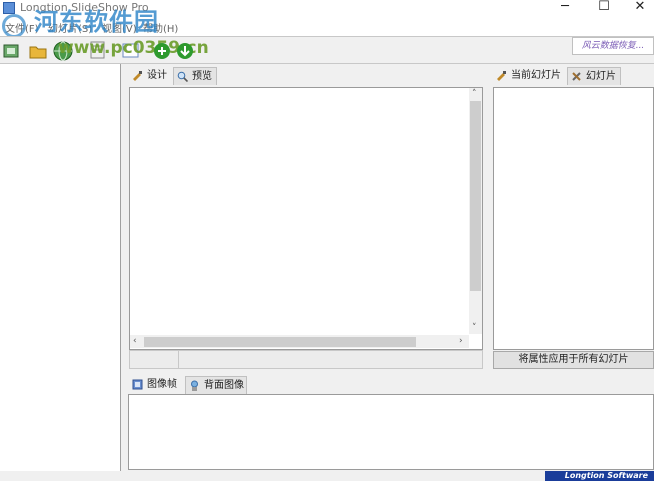 The height and width of the screenshot is (481, 654). What do you see at coordinates (474, 328) in the screenshot?
I see `scroll-down-arrow-icon: ˅` at bounding box center [474, 328].